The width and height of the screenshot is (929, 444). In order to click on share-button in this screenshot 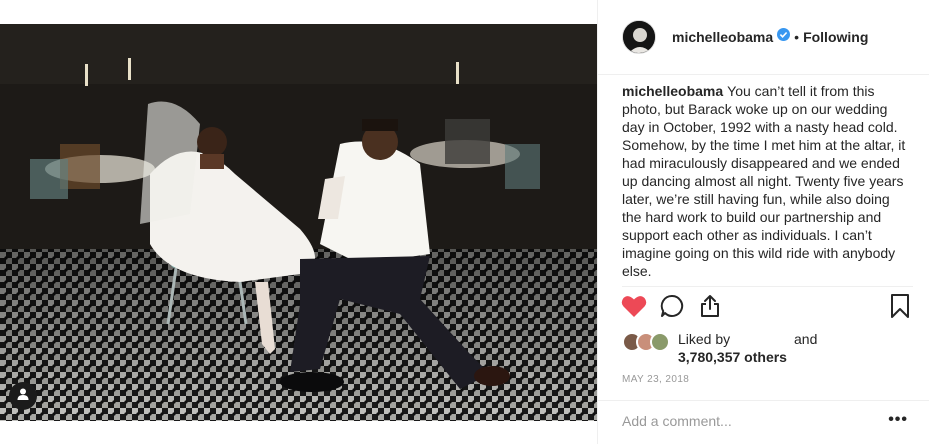, I will do `click(710, 308)`.